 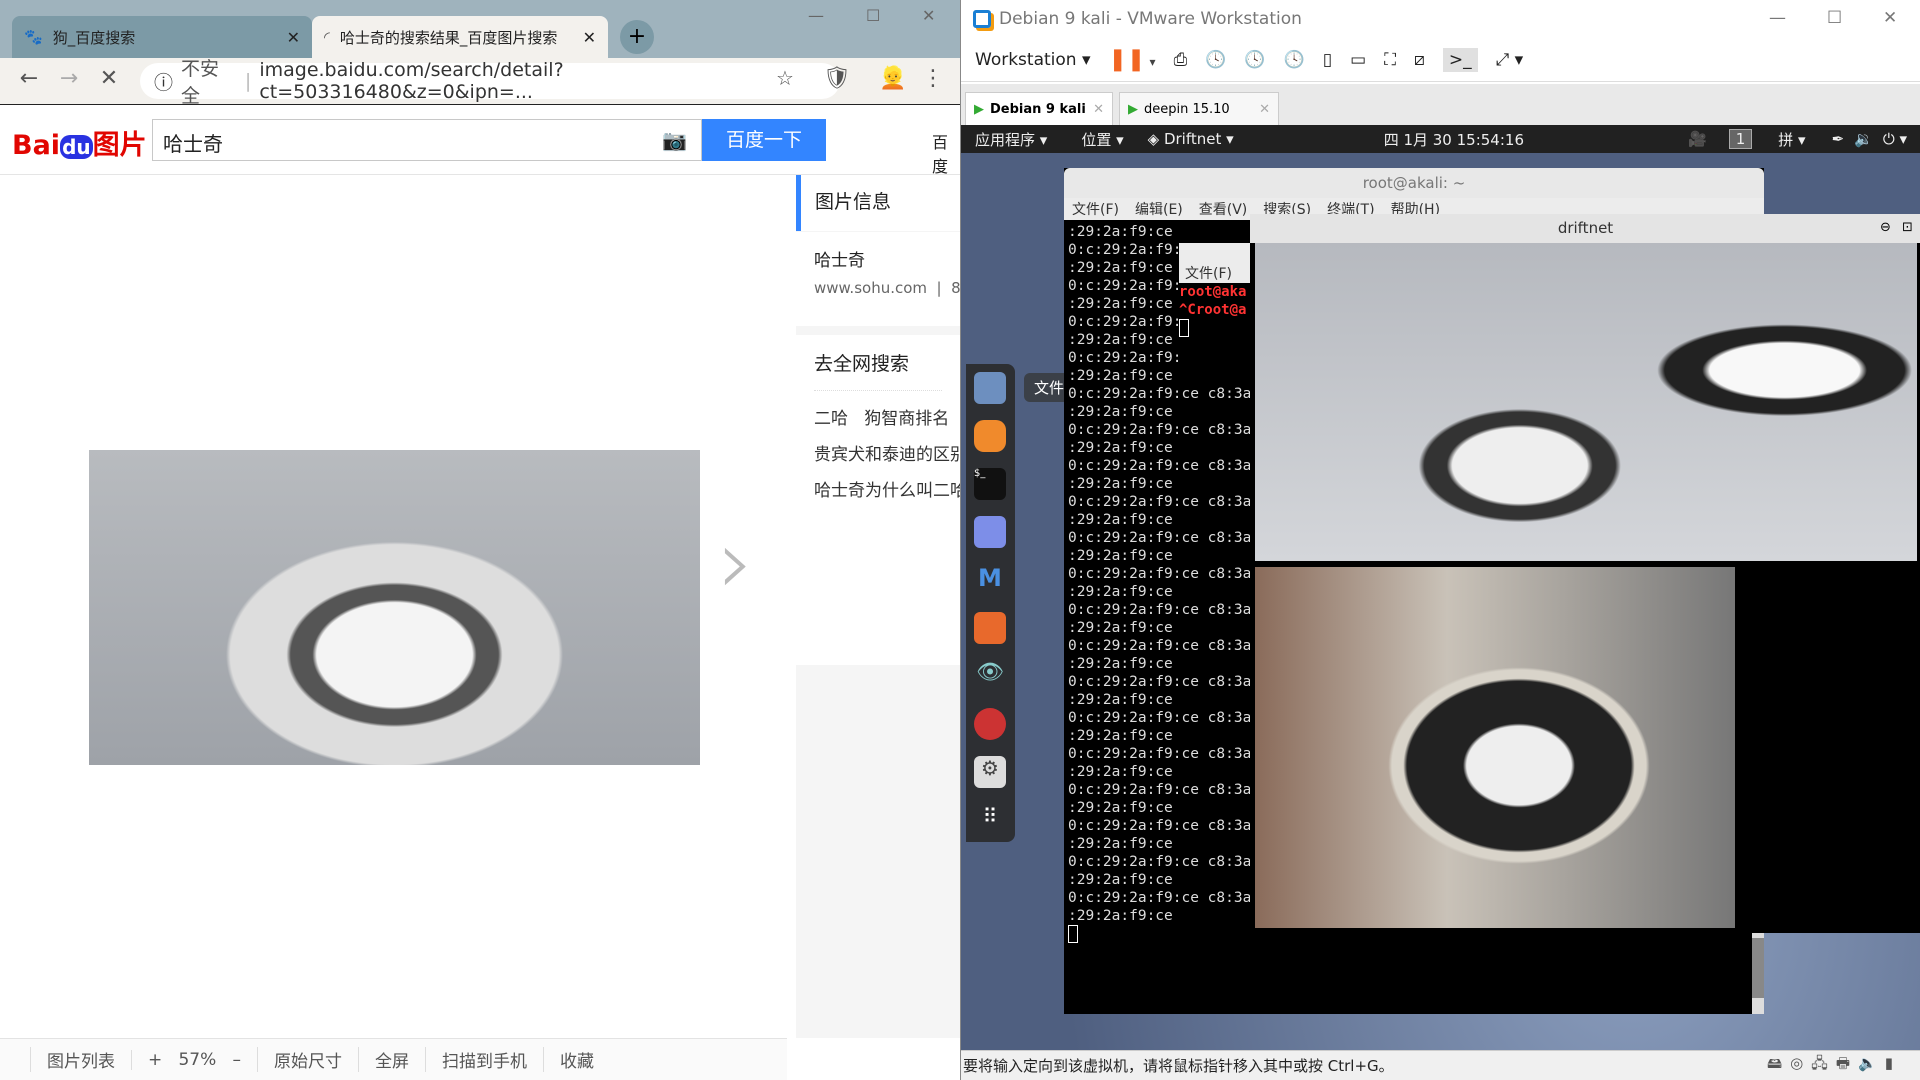 What do you see at coordinates (1885, 227) in the screenshot?
I see `minimize-button: ⊖` at bounding box center [1885, 227].